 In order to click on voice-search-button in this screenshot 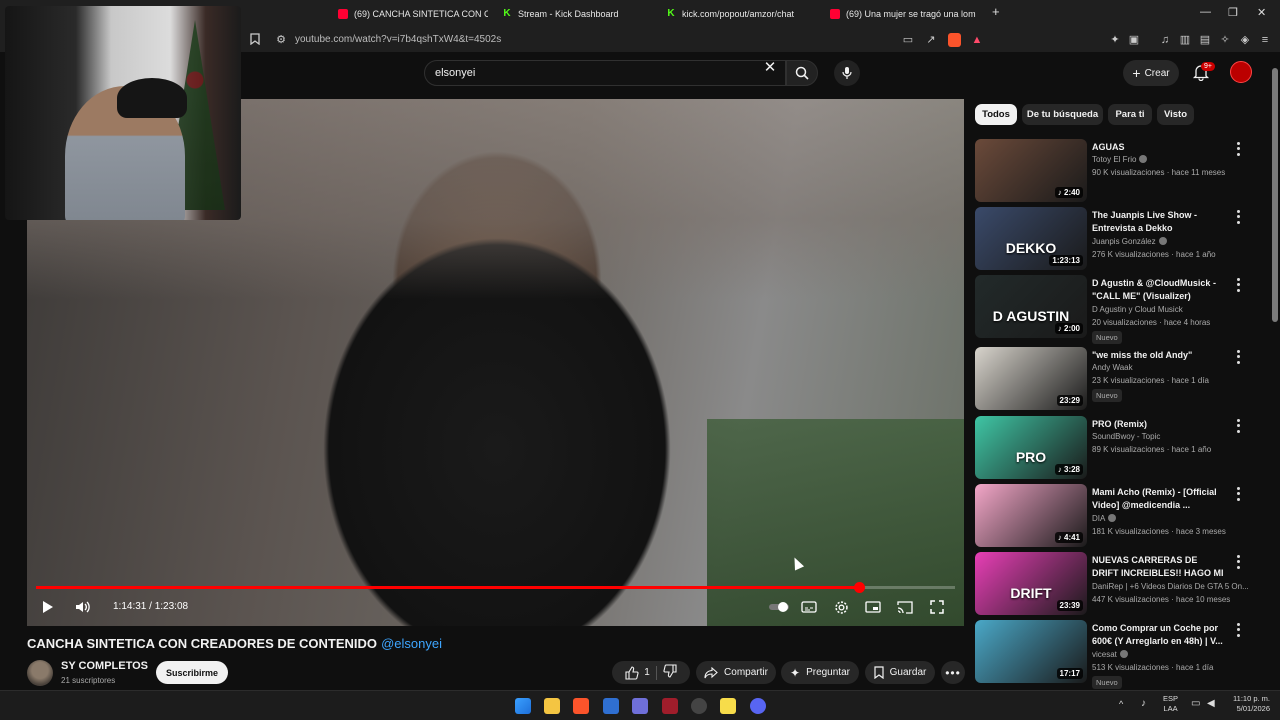, I will do `click(847, 73)`.